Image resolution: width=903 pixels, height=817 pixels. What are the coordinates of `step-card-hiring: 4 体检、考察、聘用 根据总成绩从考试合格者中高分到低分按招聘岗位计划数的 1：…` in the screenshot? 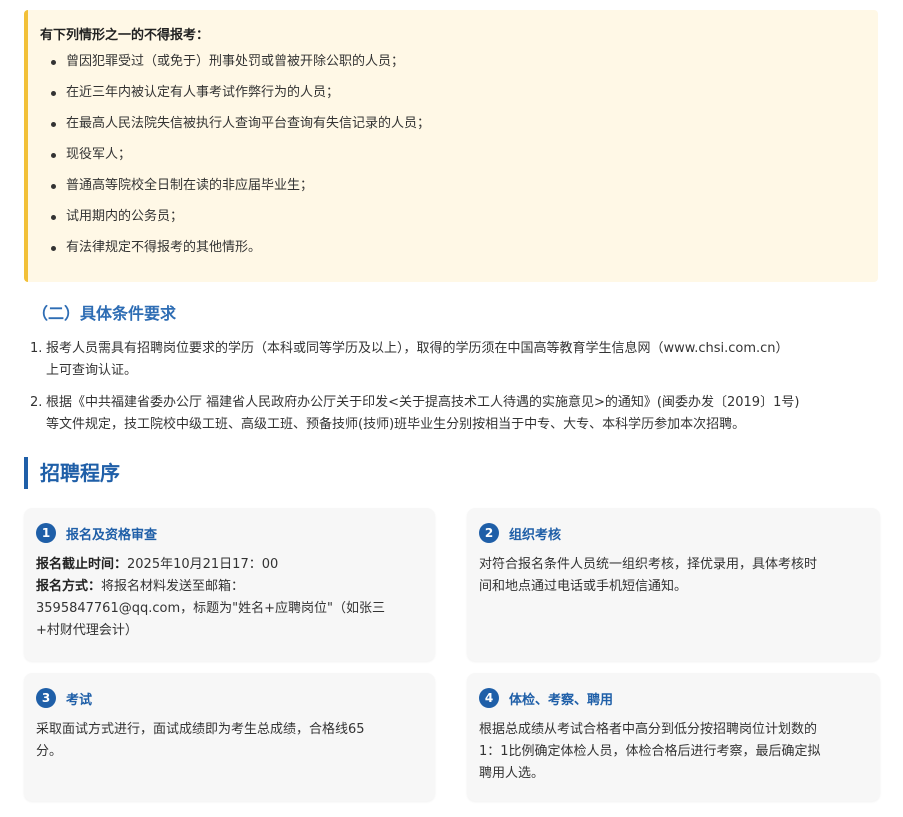 It's located at (673, 737).